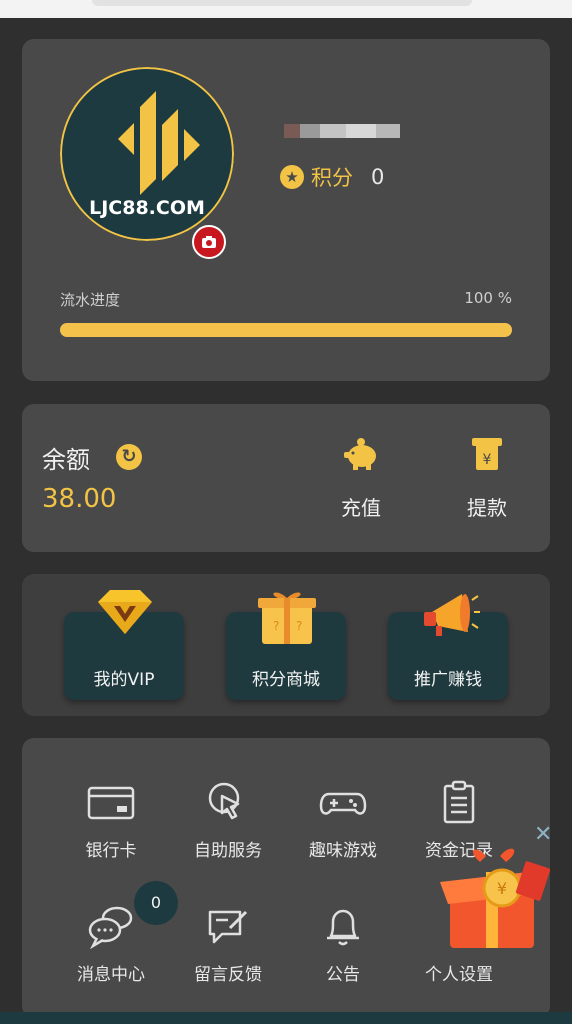 This screenshot has height=1024, width=572. Describe the element at coordinates (487, 508) in the screenshot. I see `withdraw-label: 提款` at that location.